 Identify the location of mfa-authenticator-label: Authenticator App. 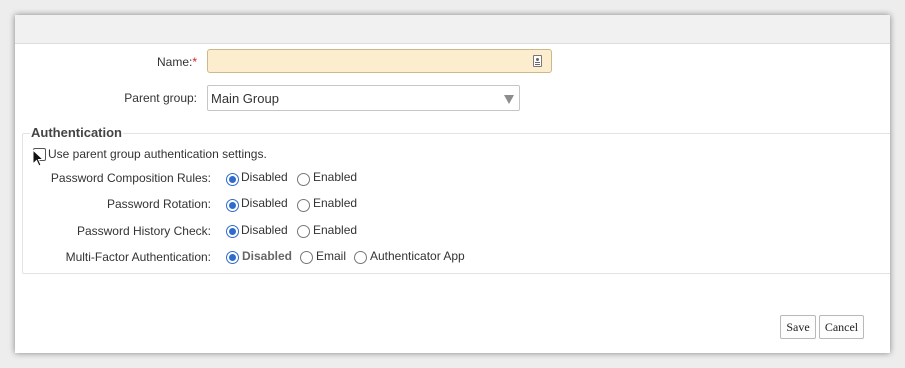
(417, 256).